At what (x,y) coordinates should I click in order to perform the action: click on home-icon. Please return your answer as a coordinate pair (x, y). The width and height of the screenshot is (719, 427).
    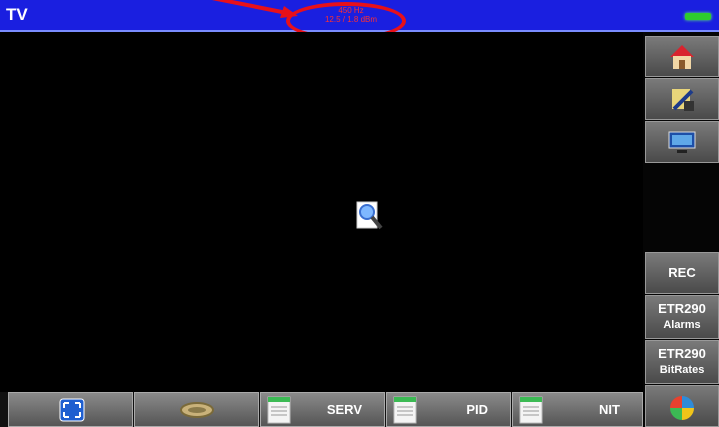
    Looking at the image, I should click on (682, 57).